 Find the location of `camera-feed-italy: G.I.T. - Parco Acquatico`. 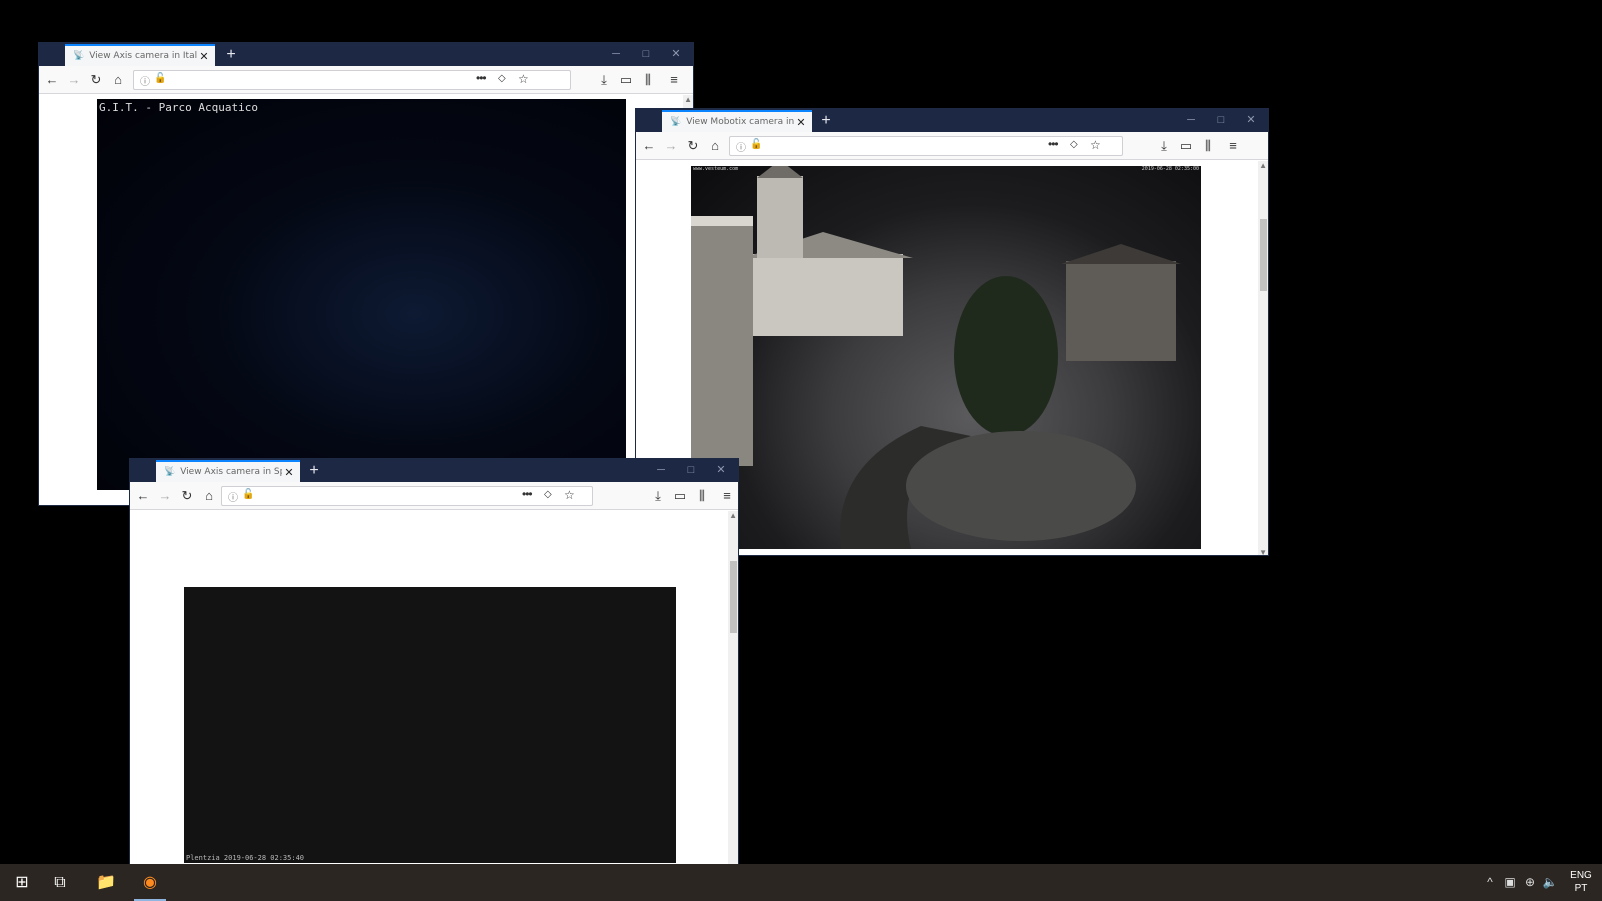

camera-feed-italy: G.I.T. - Parco Acquatico is located at coordinates (361, 294).